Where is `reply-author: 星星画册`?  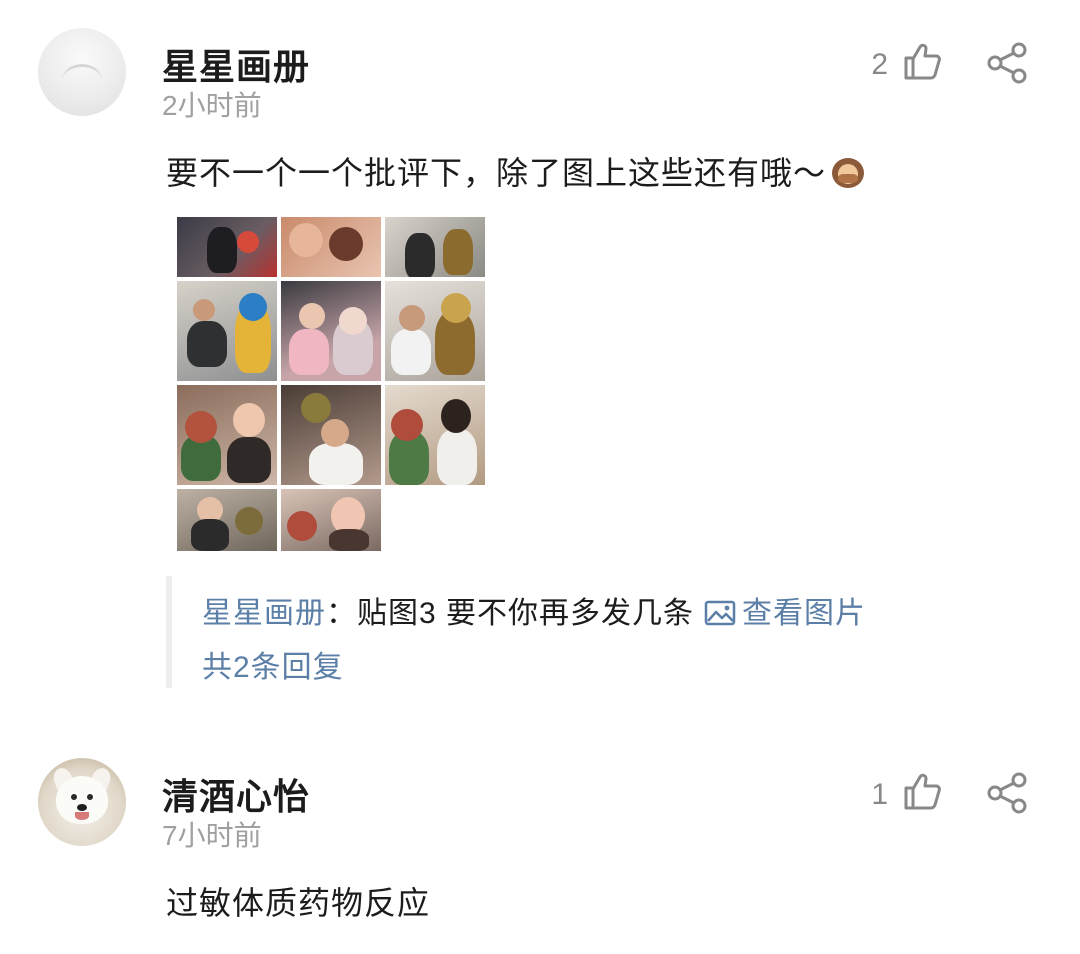
reply-author: 星星画册 is located at coordinates (264, 613).